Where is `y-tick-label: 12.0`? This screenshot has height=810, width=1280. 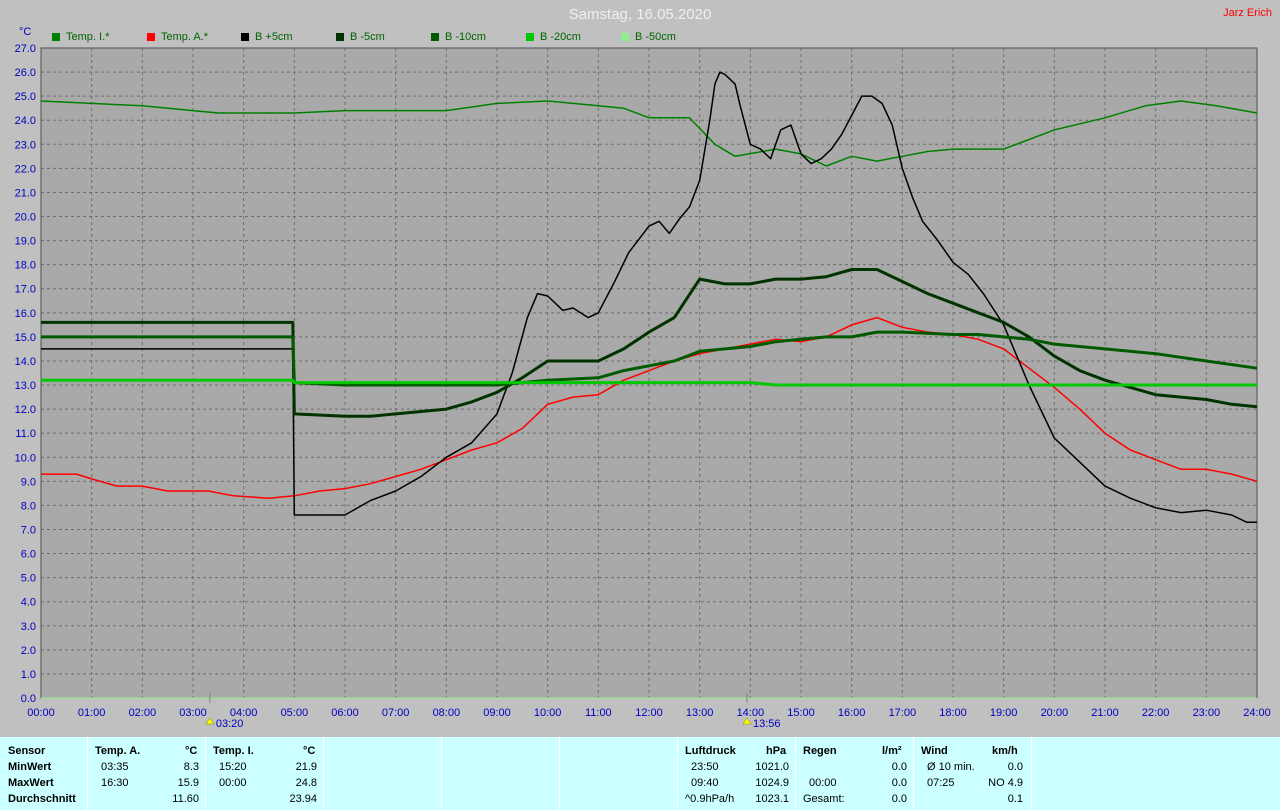
y-tick-label: 12.0 is located at coordinates (25, 410).